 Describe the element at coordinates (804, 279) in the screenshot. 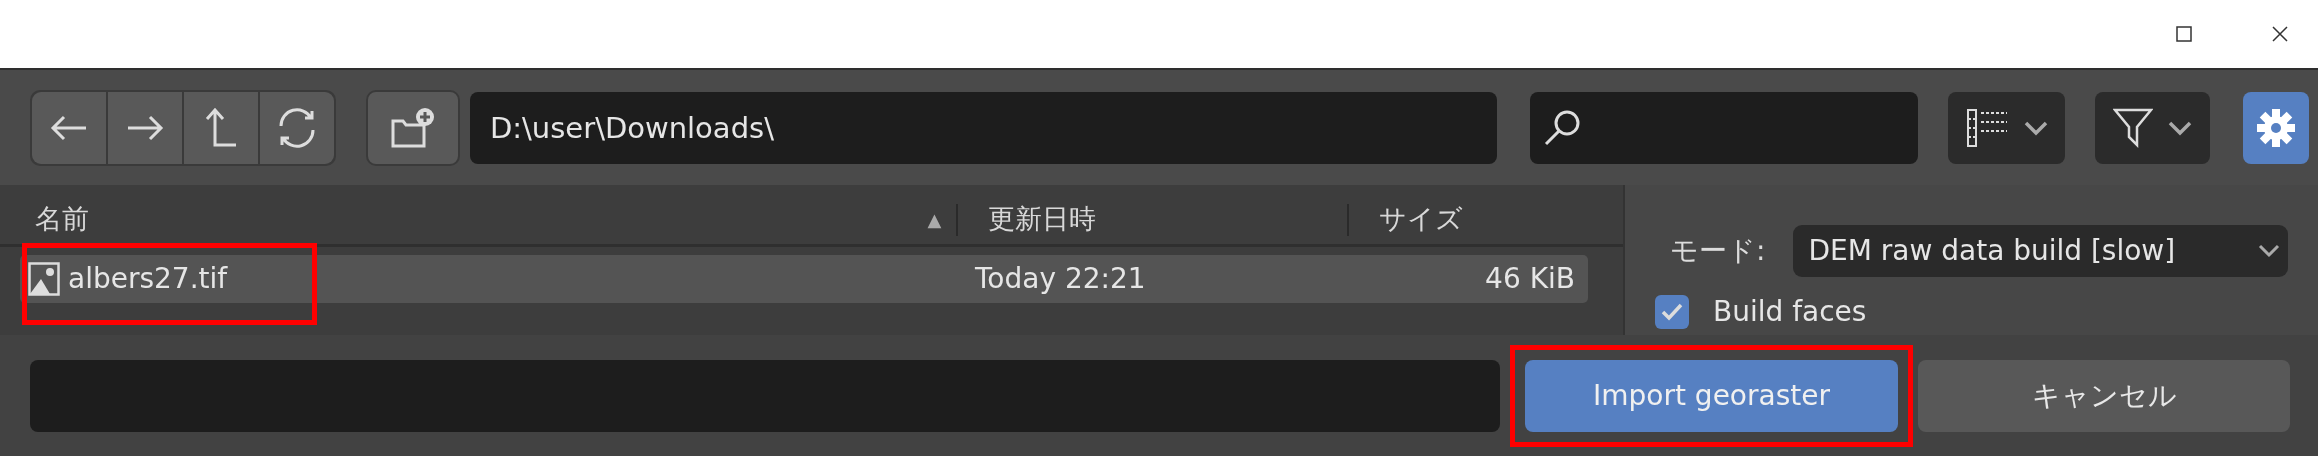

I see `file-row: albers27.tif Today 22:21 46 KiB` at that location.